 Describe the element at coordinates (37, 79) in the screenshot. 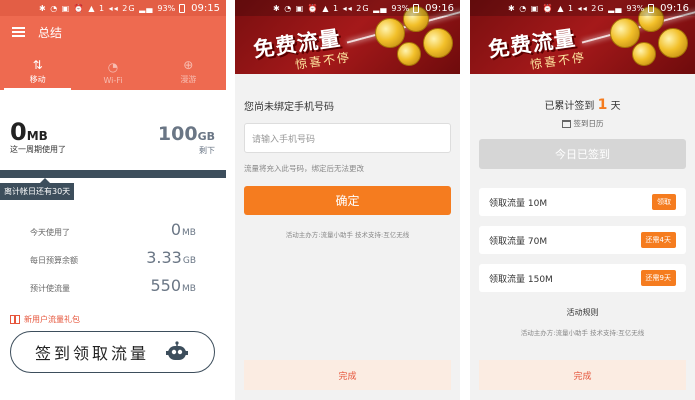

I see `tab-label: 移动` at that location.